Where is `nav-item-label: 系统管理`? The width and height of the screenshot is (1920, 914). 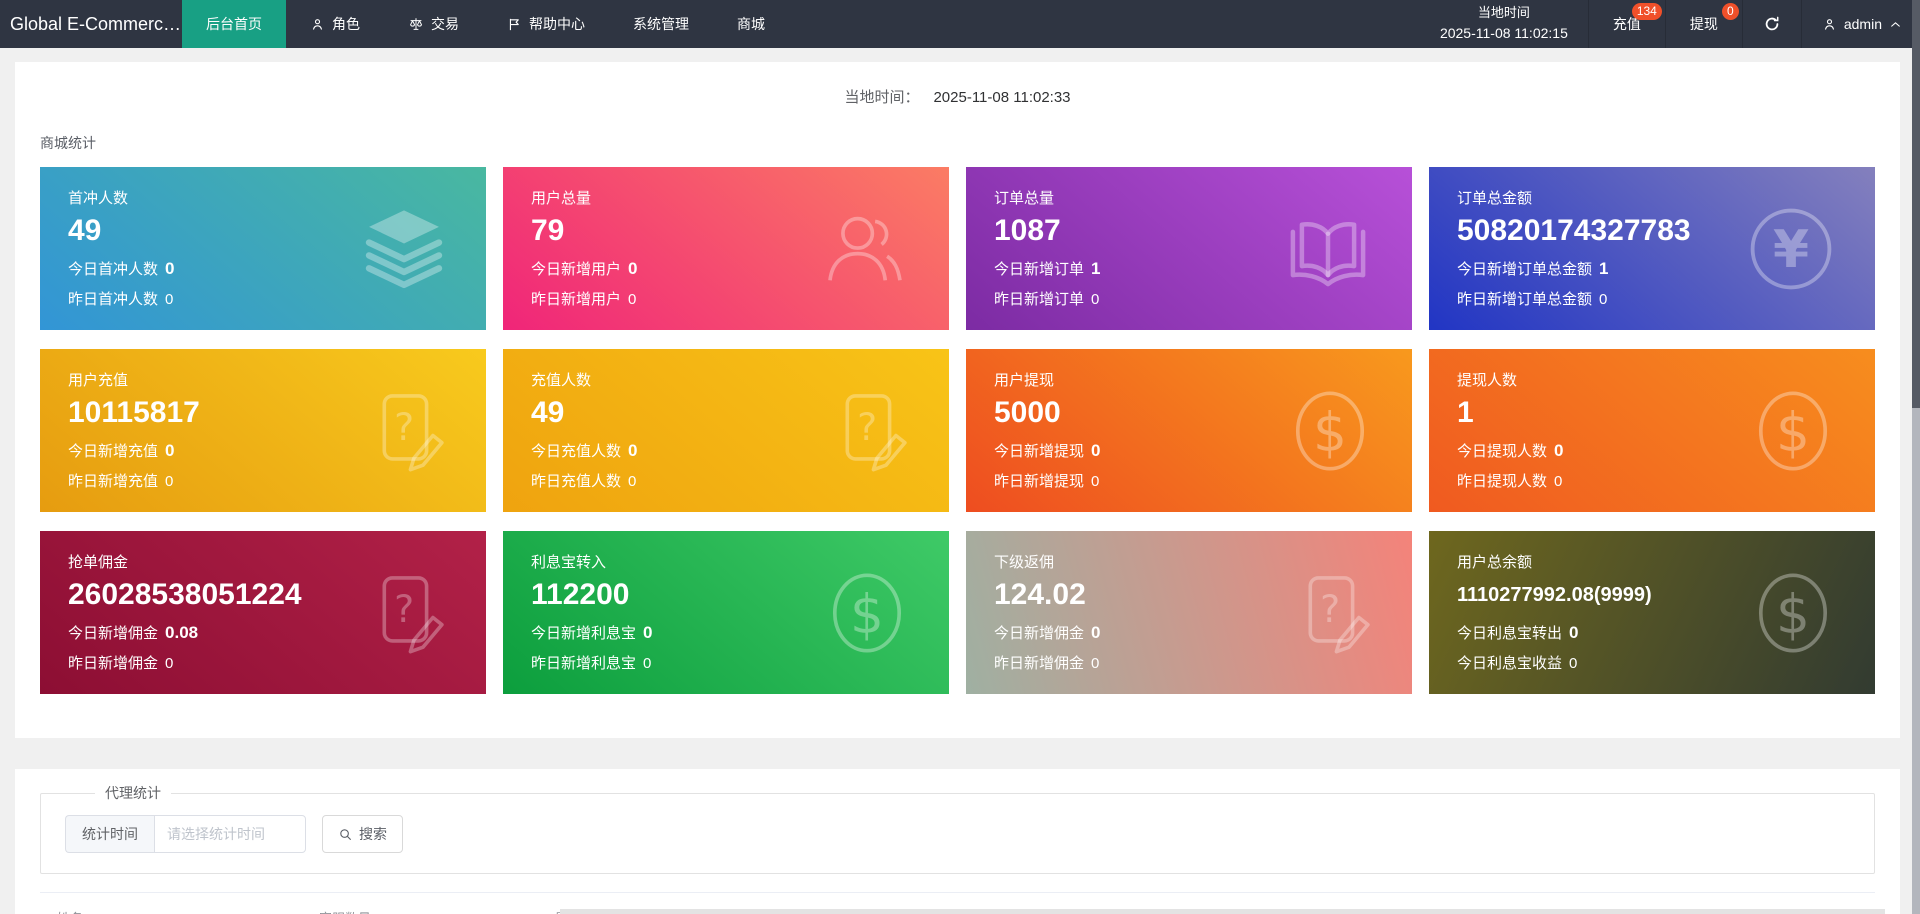 nav-item-label: 系统管理 is located at coordinates (661, 24).